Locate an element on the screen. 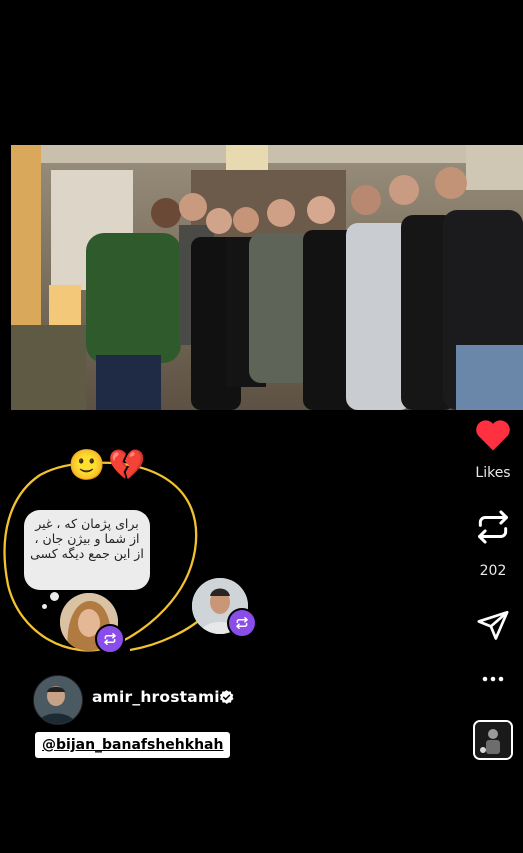  avatar-image is located at coordinates (58, 700).